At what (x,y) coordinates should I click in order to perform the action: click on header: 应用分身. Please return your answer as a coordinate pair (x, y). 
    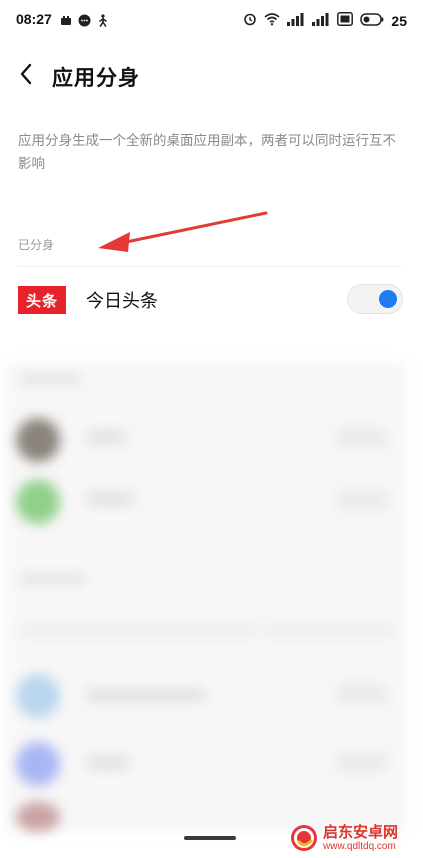
    Looking at the image, I should click on (211, 76).